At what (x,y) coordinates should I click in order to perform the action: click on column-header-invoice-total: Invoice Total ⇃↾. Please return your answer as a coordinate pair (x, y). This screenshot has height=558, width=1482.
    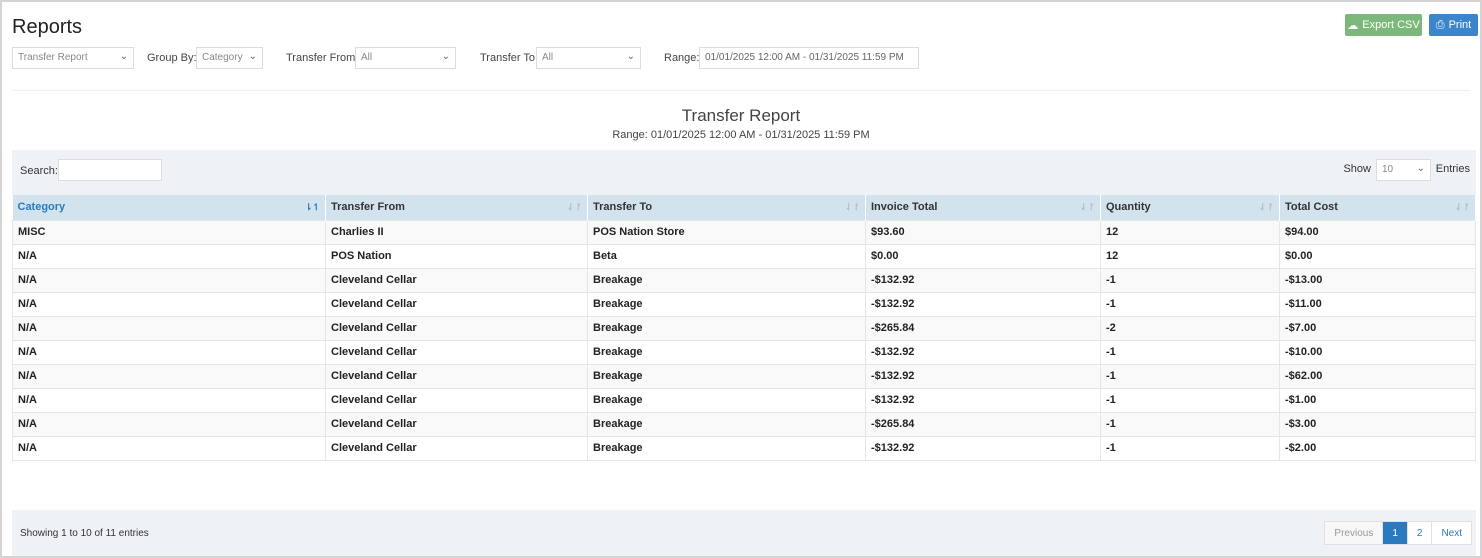
    Looking at the image, I should click on (983, 207).